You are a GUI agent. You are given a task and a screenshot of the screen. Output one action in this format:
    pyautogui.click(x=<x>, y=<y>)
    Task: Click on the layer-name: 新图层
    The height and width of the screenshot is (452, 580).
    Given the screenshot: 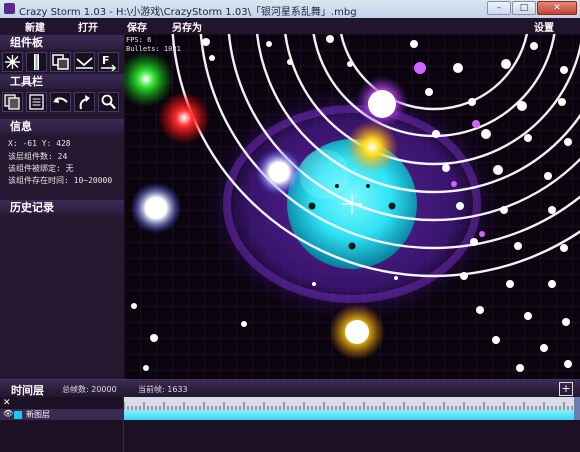 What is the action you would take?
    pyautogui.click(x=38, y=414)
    